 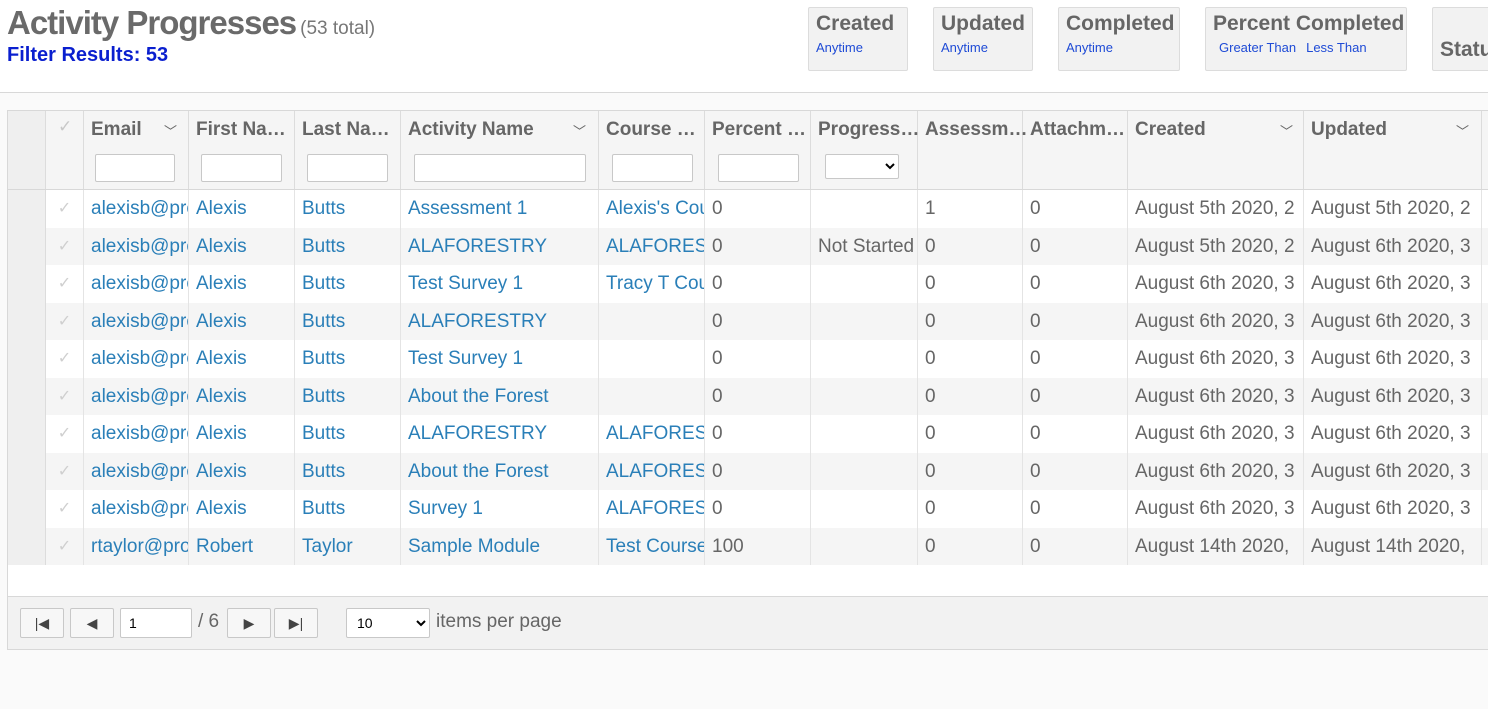 I want to click on cell-activity-name: Assessment 1, so click(x=500, y=209).